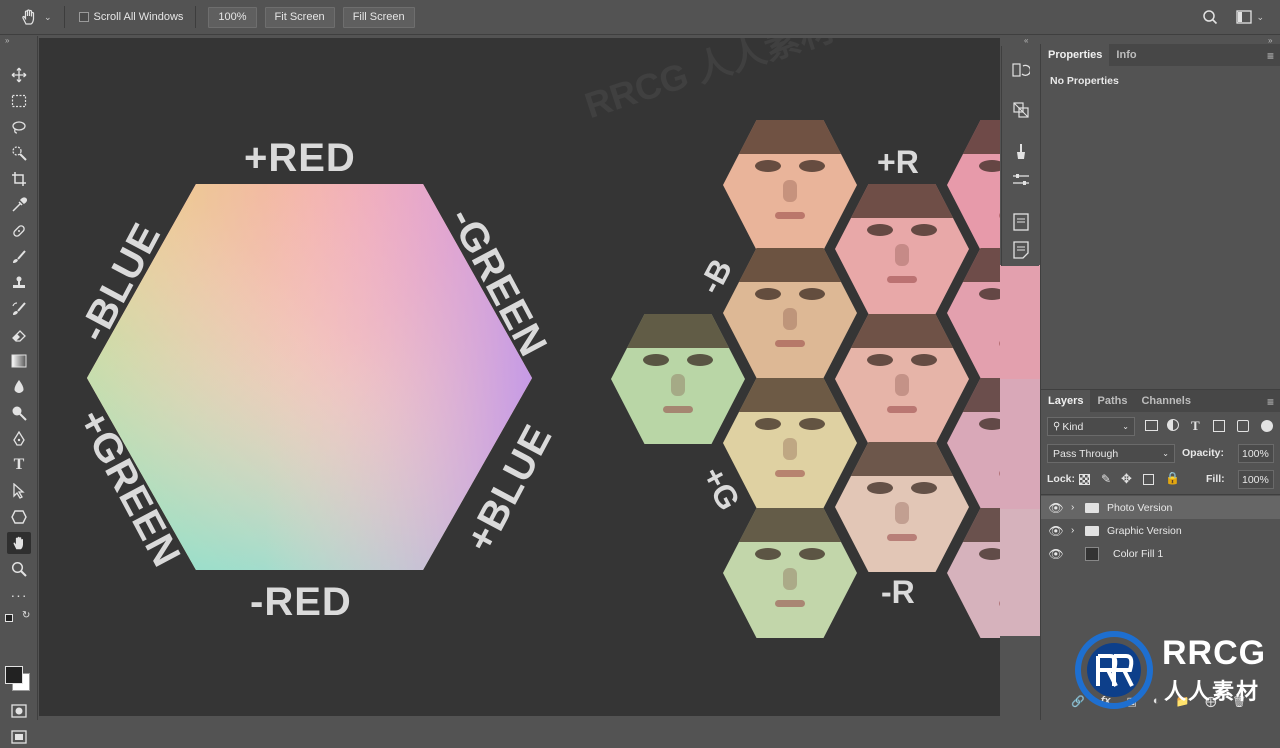 This screenshot has width=1280, height=748. I want to click on filter-adjustment-icon, so click(1173, 425).